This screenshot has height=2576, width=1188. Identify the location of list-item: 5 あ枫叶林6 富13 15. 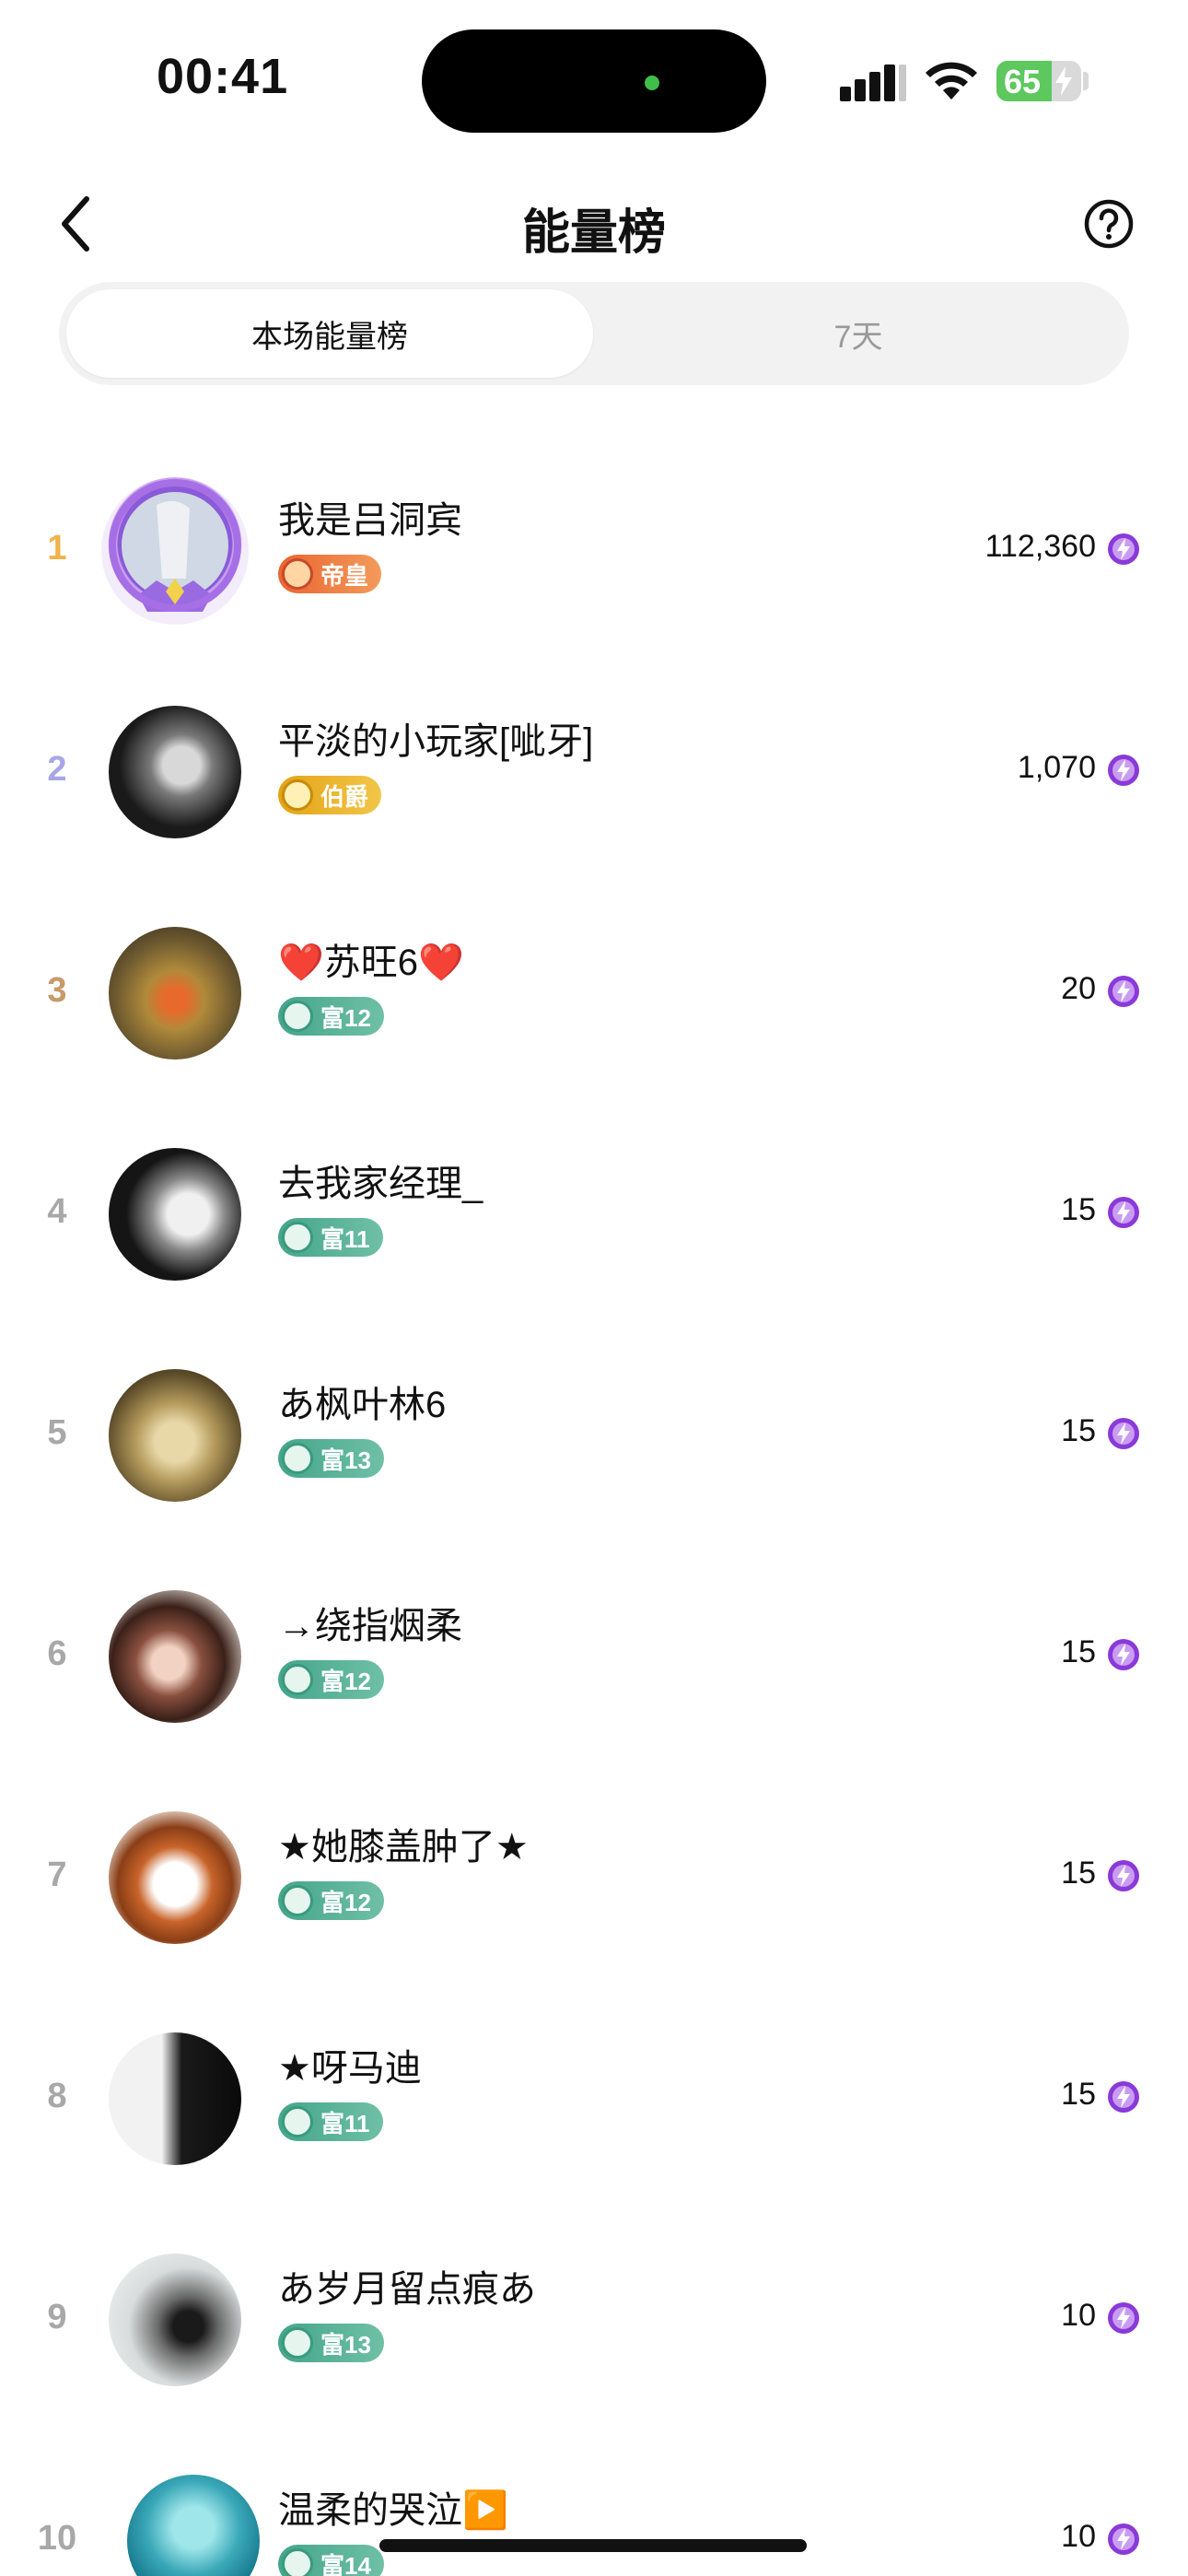
(594, 1446).